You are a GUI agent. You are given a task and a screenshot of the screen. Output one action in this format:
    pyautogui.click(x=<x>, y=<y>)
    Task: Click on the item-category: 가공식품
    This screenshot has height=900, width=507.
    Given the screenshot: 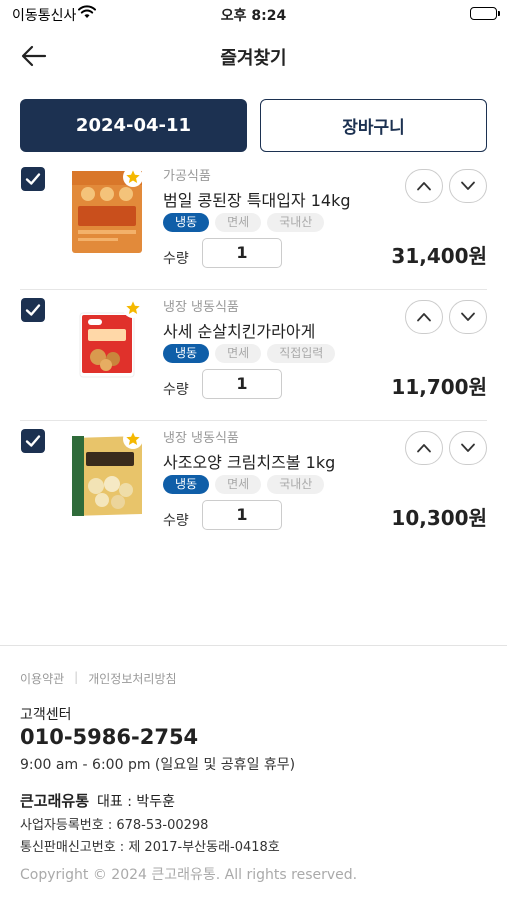 What is the action you would take?
    pyautogui.click(x=187, y=176)
    